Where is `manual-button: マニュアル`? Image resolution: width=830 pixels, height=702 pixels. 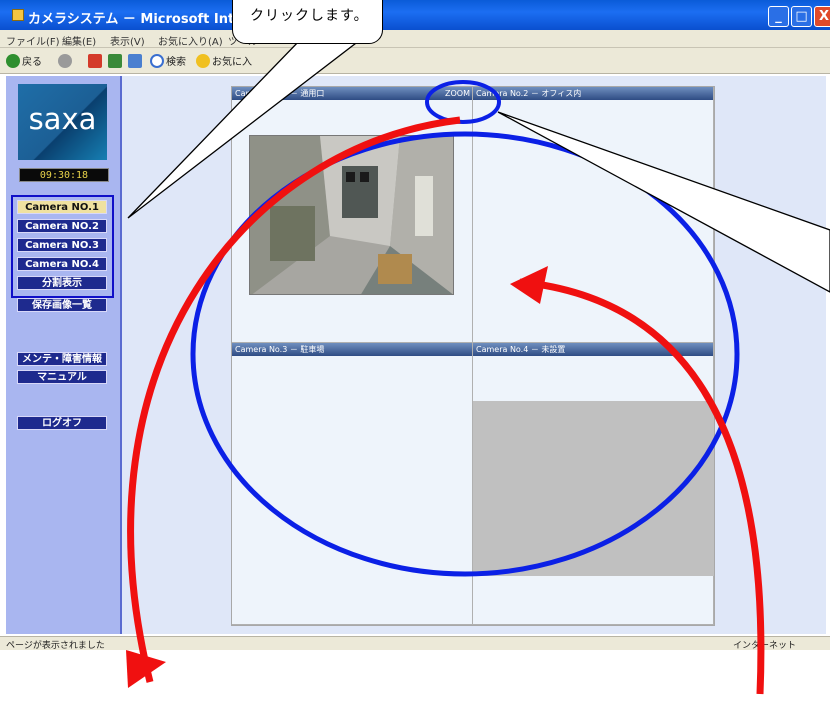
manual-button: マニュアル is located at coordinates (62, 377).